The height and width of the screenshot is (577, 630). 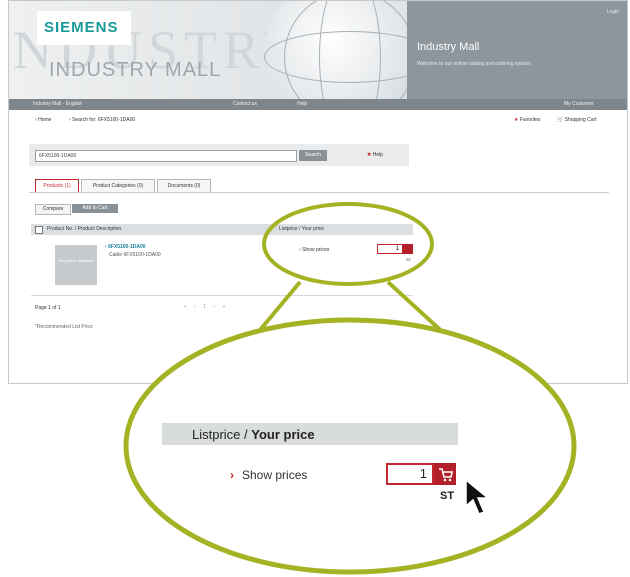 I want to click on highlight-ellipse-small, so click(x=348, y=244).